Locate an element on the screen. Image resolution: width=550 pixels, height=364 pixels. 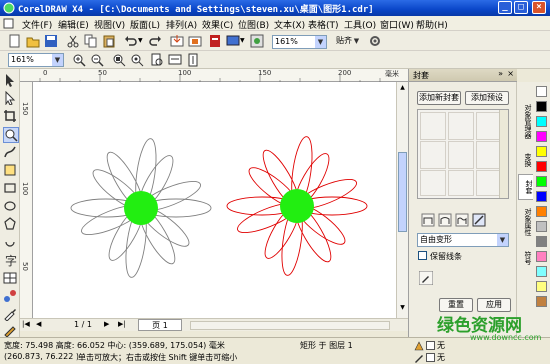
outline-tool-icon is located at coordinates (10, 330).